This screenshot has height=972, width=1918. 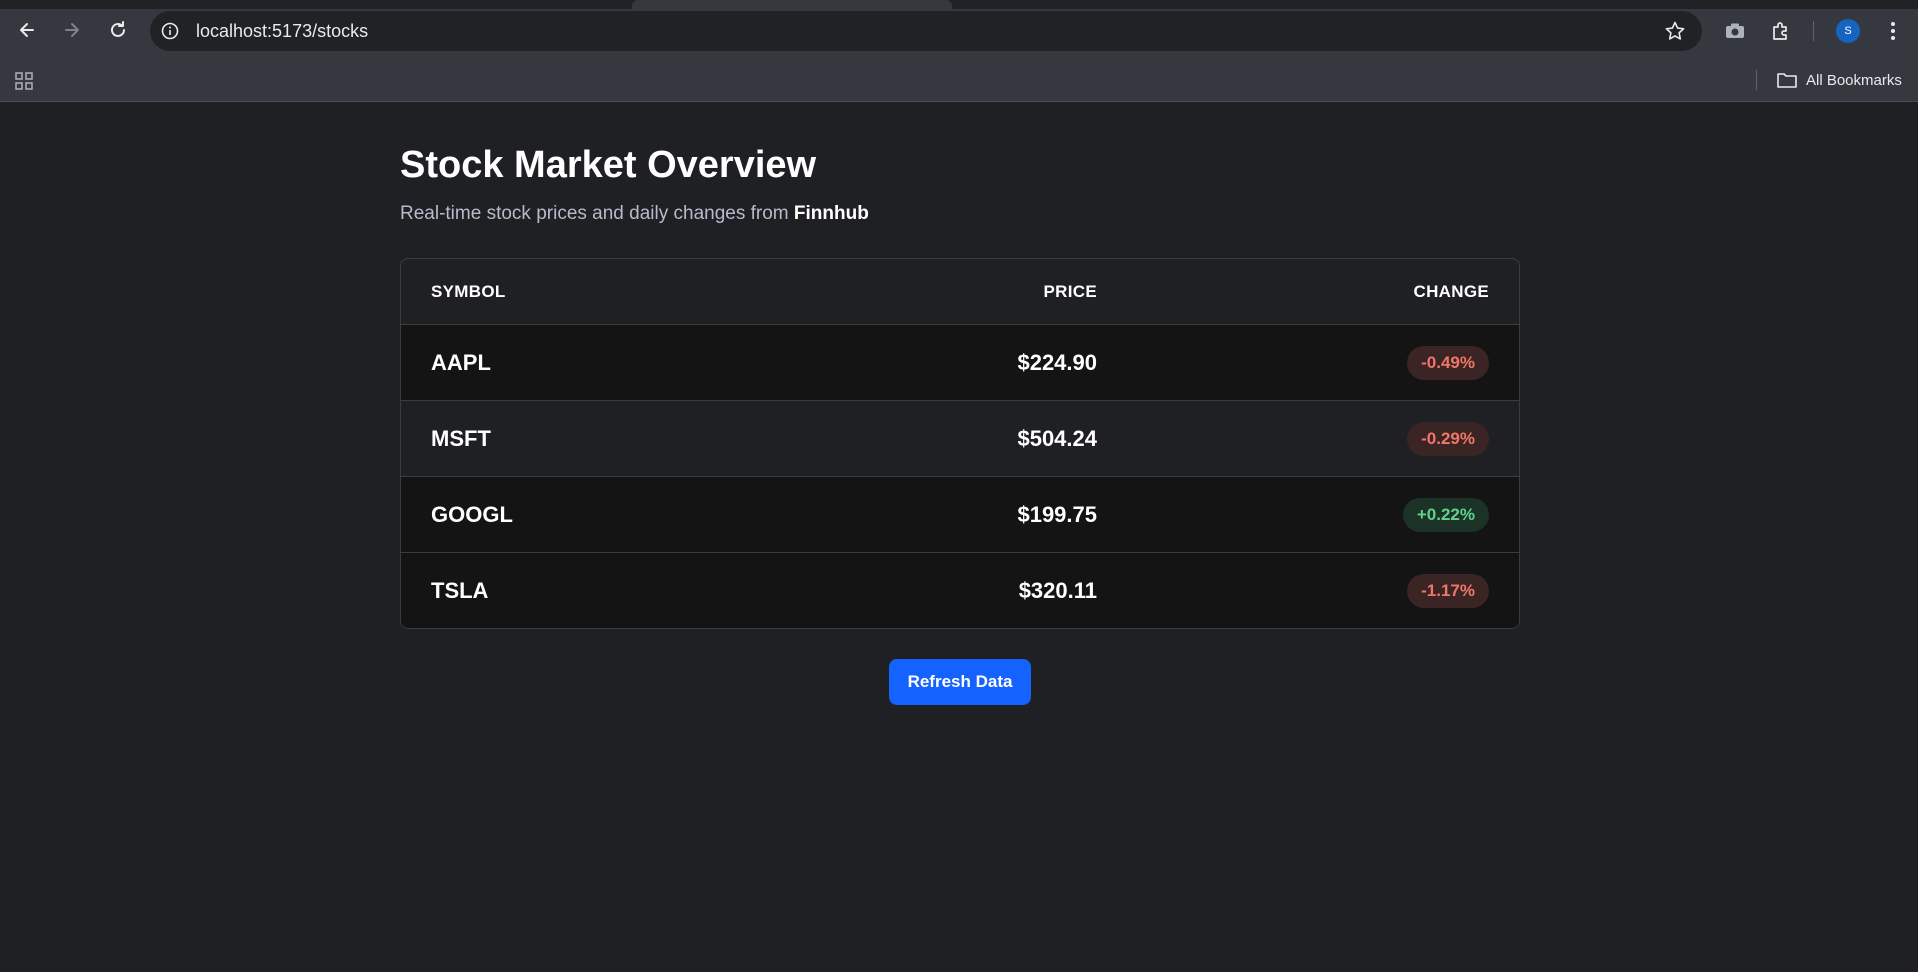 I want to click on stock-symbol: GOOGL, so click(x=472, y=514).